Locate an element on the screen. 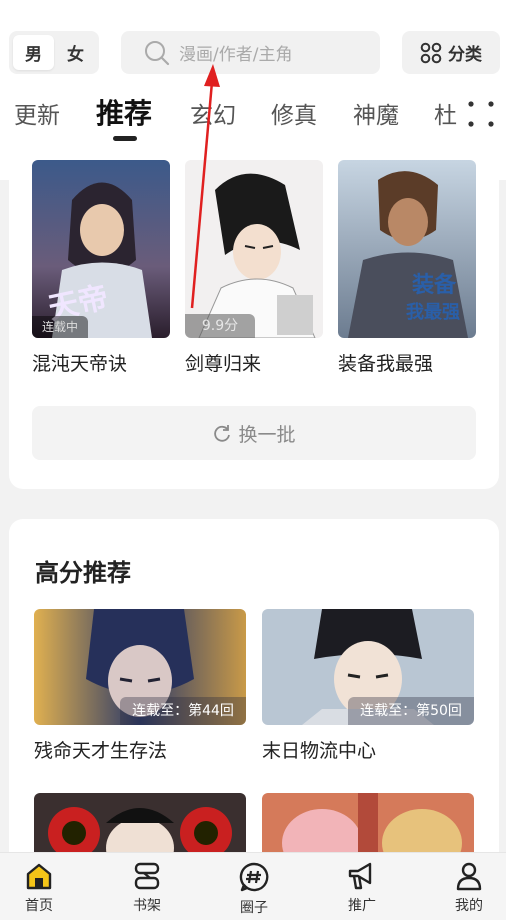  svg-text: 我最强 is located at coordinates (433, 312).